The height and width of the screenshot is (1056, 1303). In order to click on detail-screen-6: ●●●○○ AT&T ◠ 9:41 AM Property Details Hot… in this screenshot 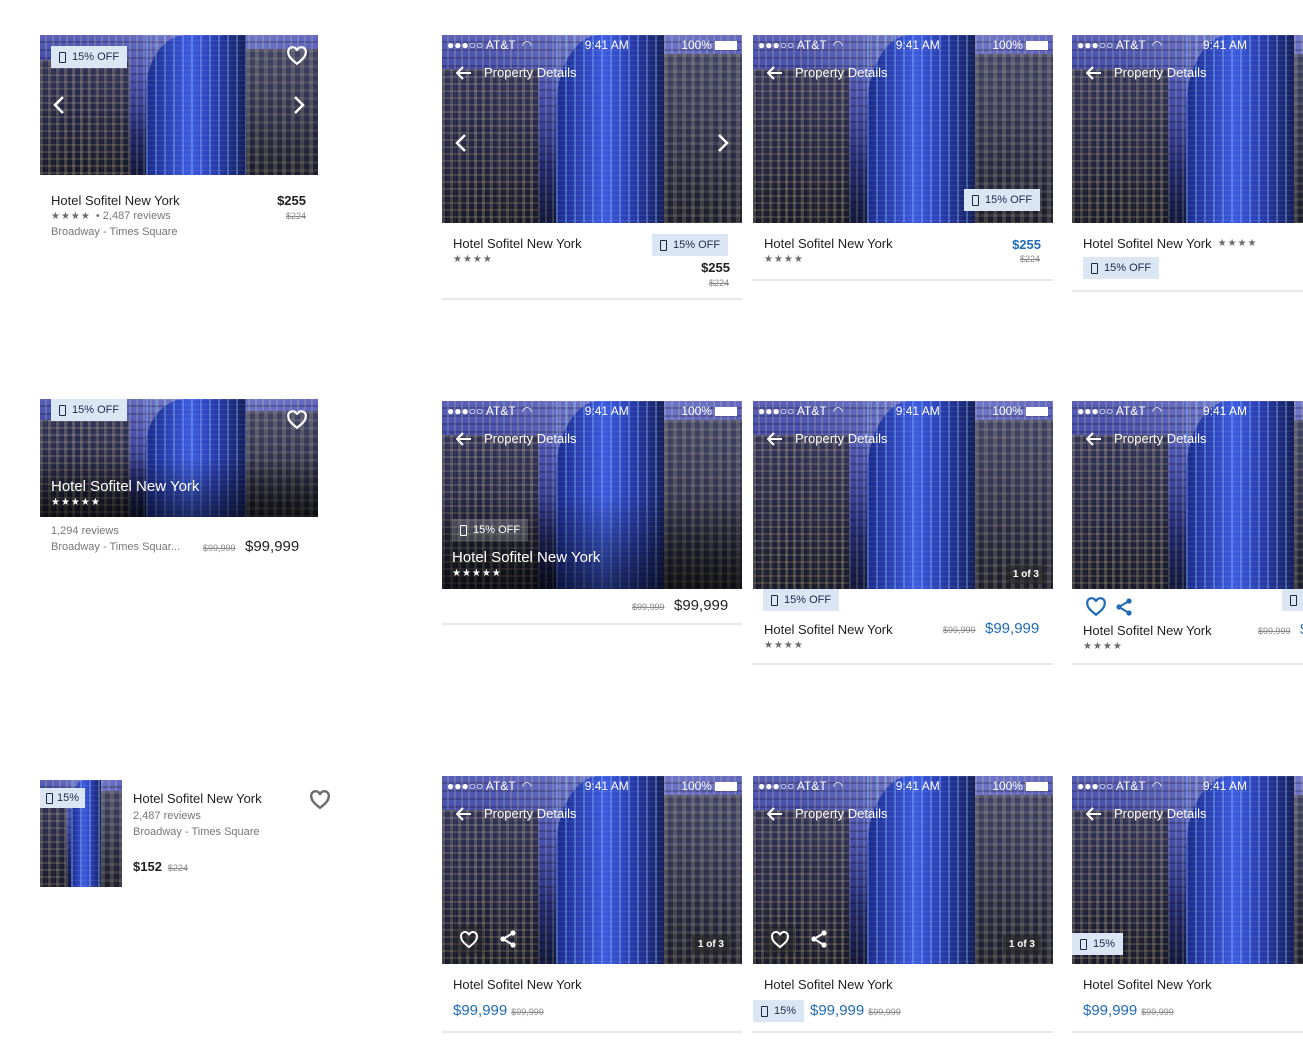, I will do `click(1187, 534)`.